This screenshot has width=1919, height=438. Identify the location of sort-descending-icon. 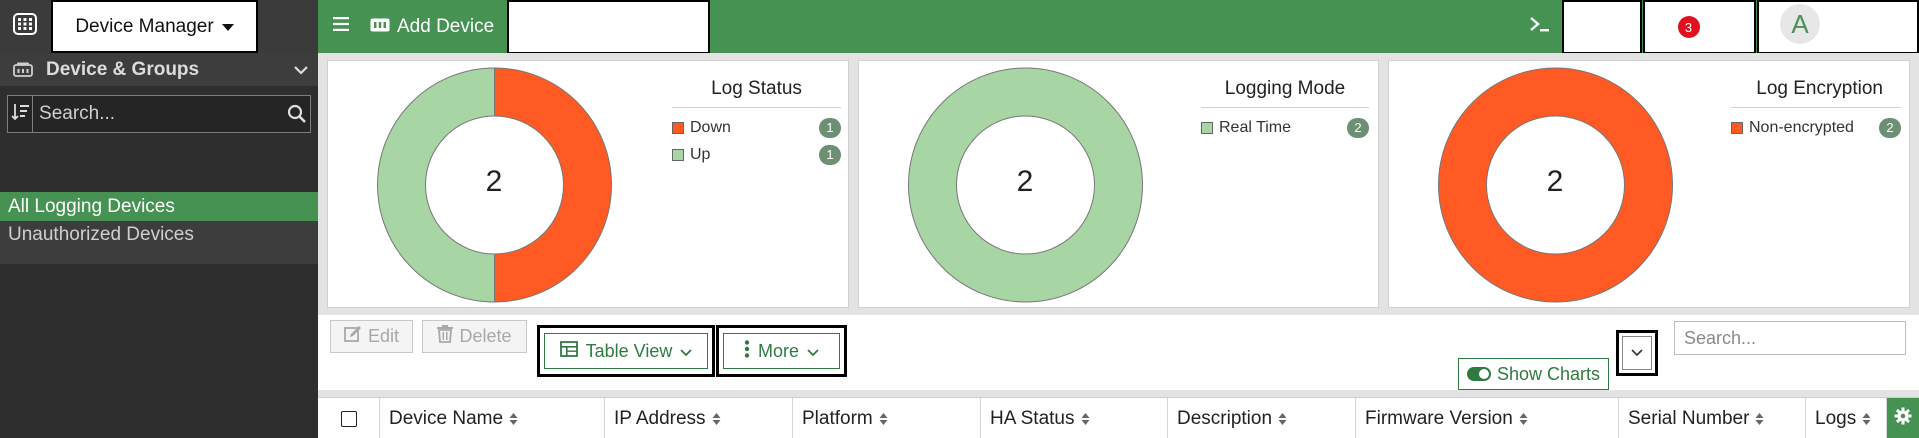
(20, 114).